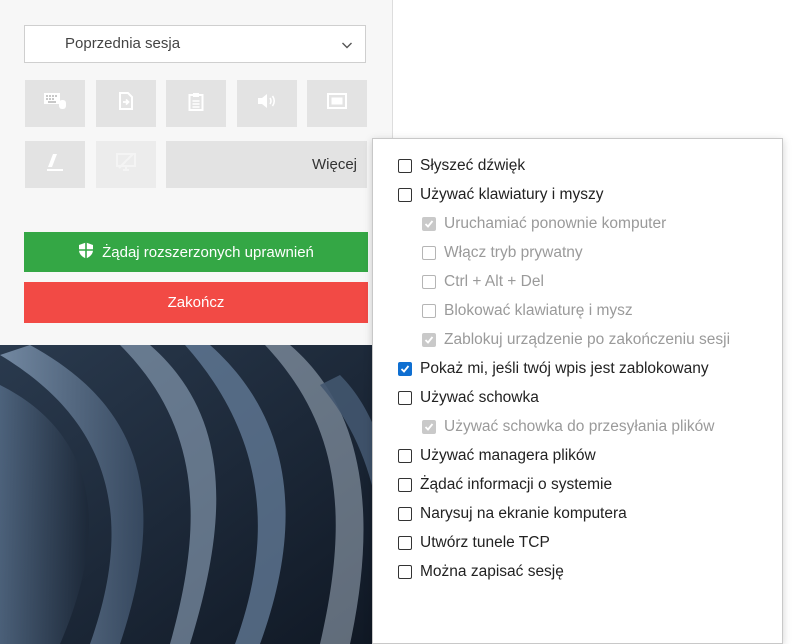 The height and width of the screenshot is (644, 795). I want to click on send-file-button, so click(126, 103).